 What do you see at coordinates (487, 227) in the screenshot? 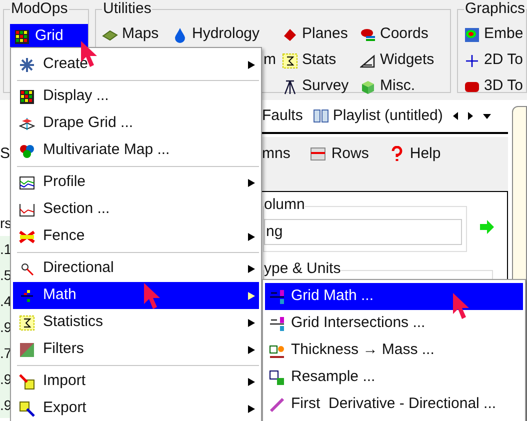
I see `arrow-icon` at bounding box center [487, 227].